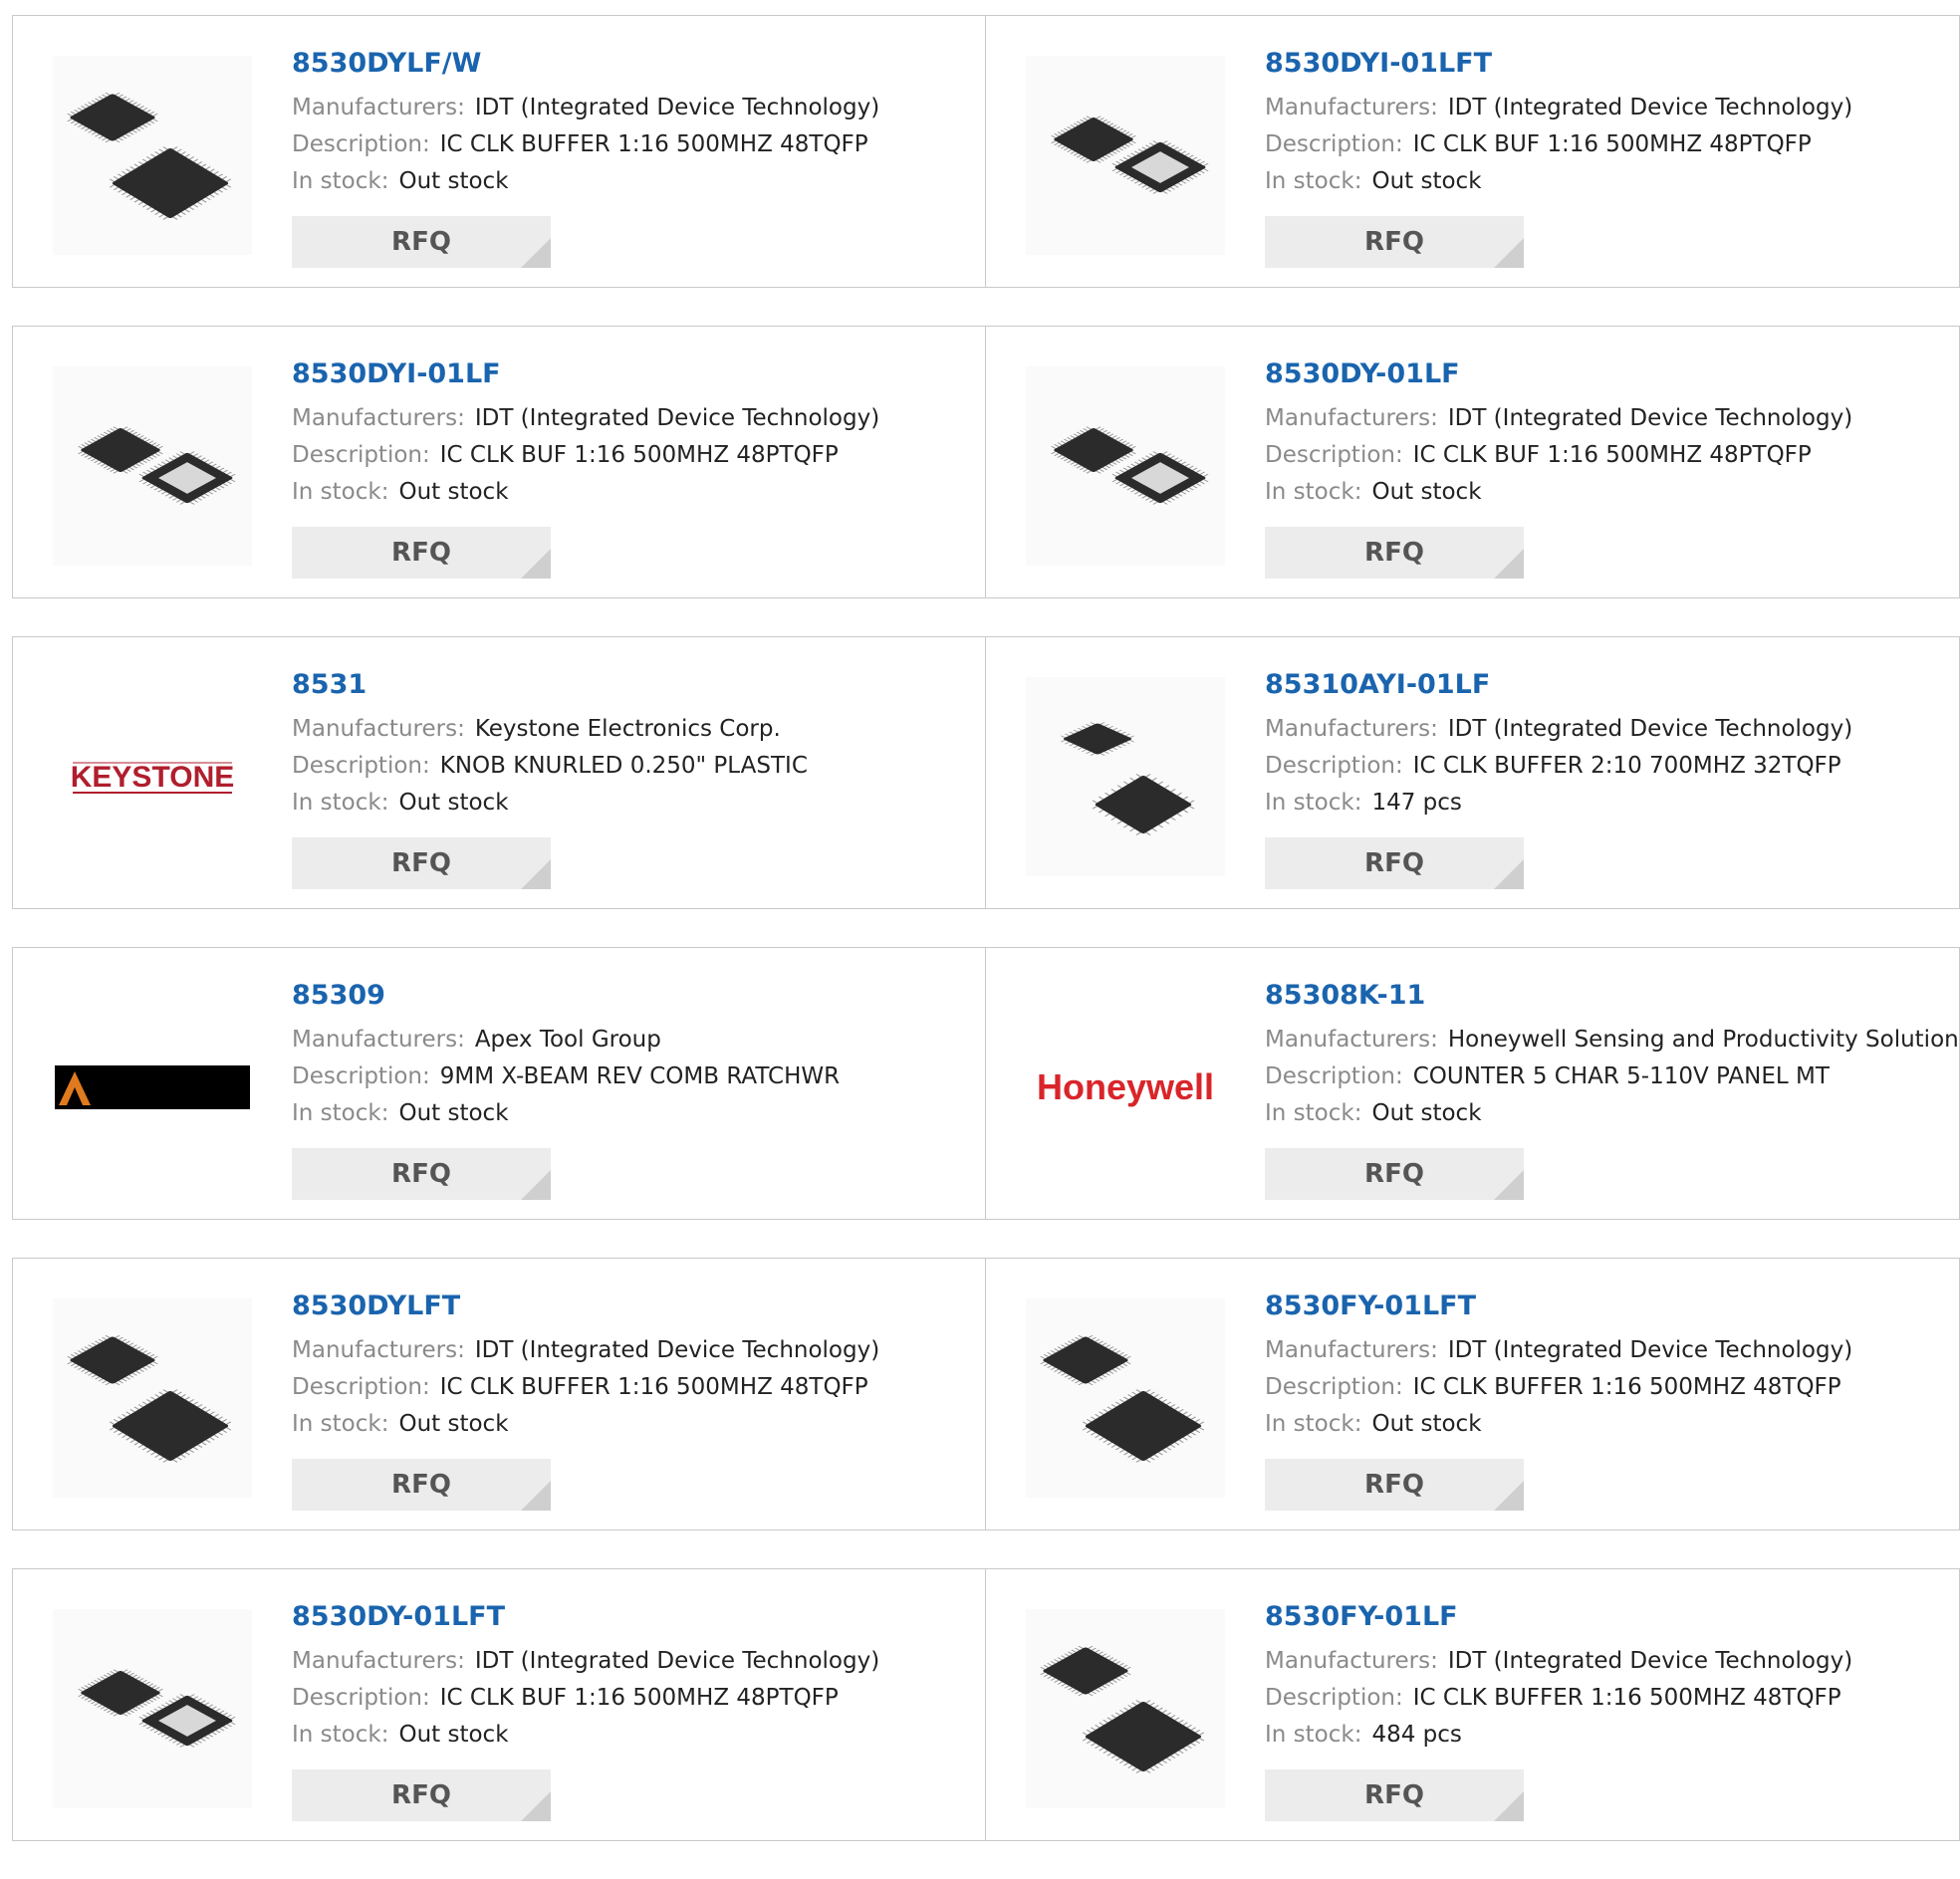 The width and height of the screenshot is (1960, 1879). I want to click on description-value: IC CLK BUFFER 1:16 500MHZ 48TQFP, so click(1627, 1387).